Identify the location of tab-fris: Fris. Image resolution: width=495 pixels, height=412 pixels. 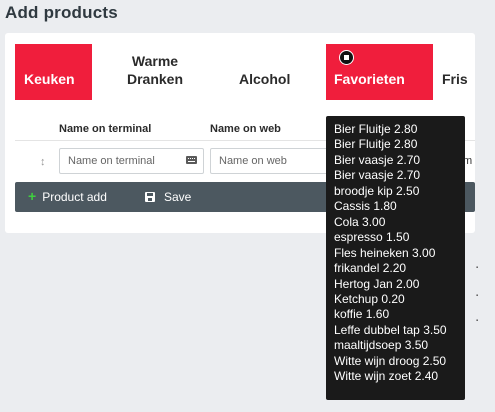
(458, 72).